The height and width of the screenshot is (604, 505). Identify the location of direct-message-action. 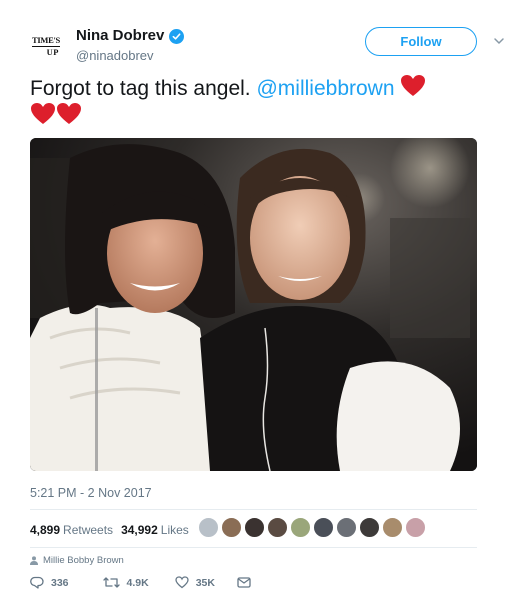
(244, 582).